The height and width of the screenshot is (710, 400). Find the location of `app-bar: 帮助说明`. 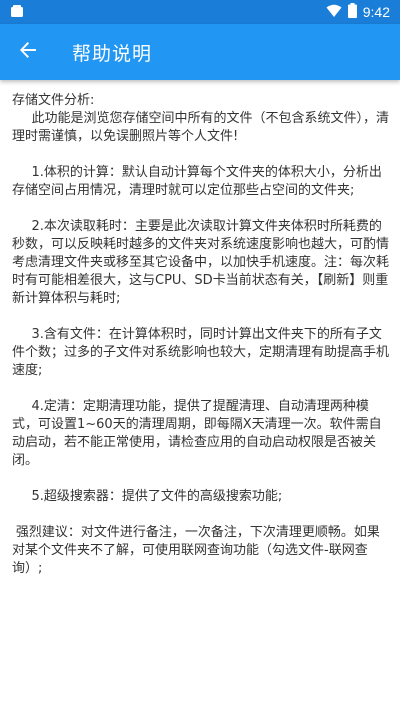

app-bar: 帮助说明 is located at coordinates (200, 52).